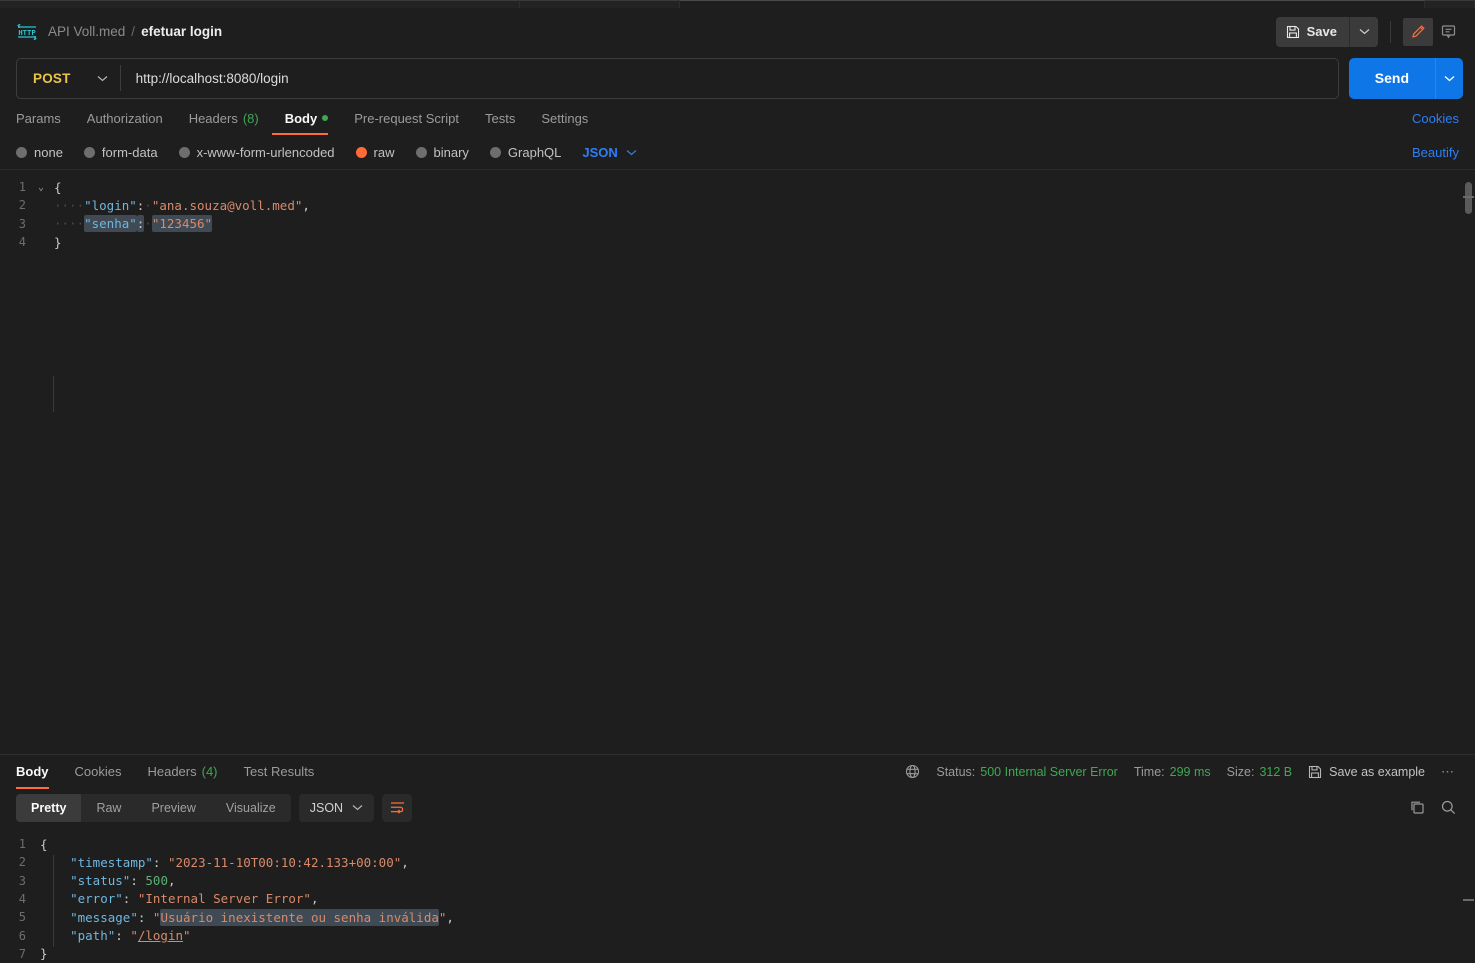 The height and width of the screenshot is (963, 1475). What do you see at coordinates (22, 917) in the screenshot?
I see `line-number: 5` at bounding box center [22, 917].